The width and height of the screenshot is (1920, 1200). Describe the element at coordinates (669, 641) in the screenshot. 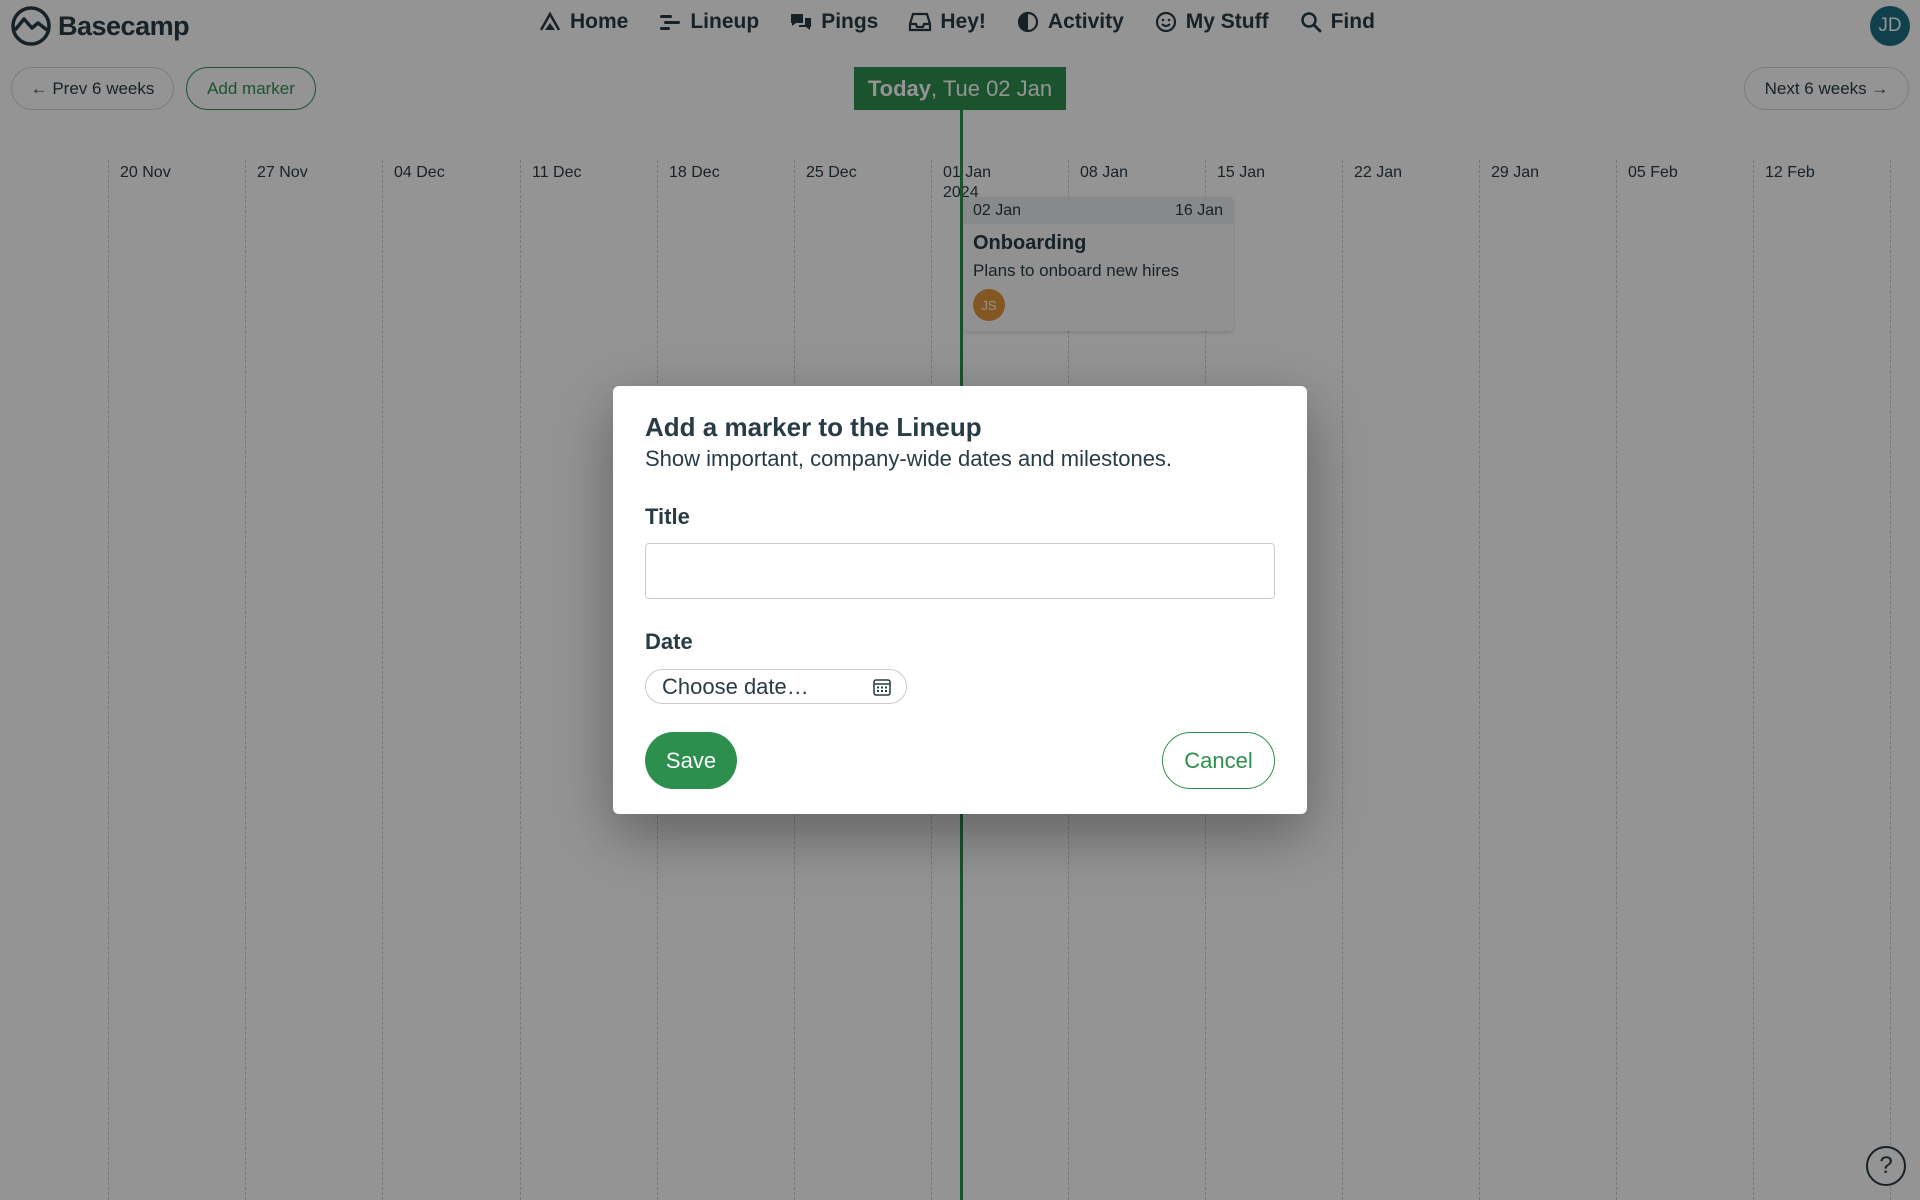

I see `date-field-label: Date` at that location.